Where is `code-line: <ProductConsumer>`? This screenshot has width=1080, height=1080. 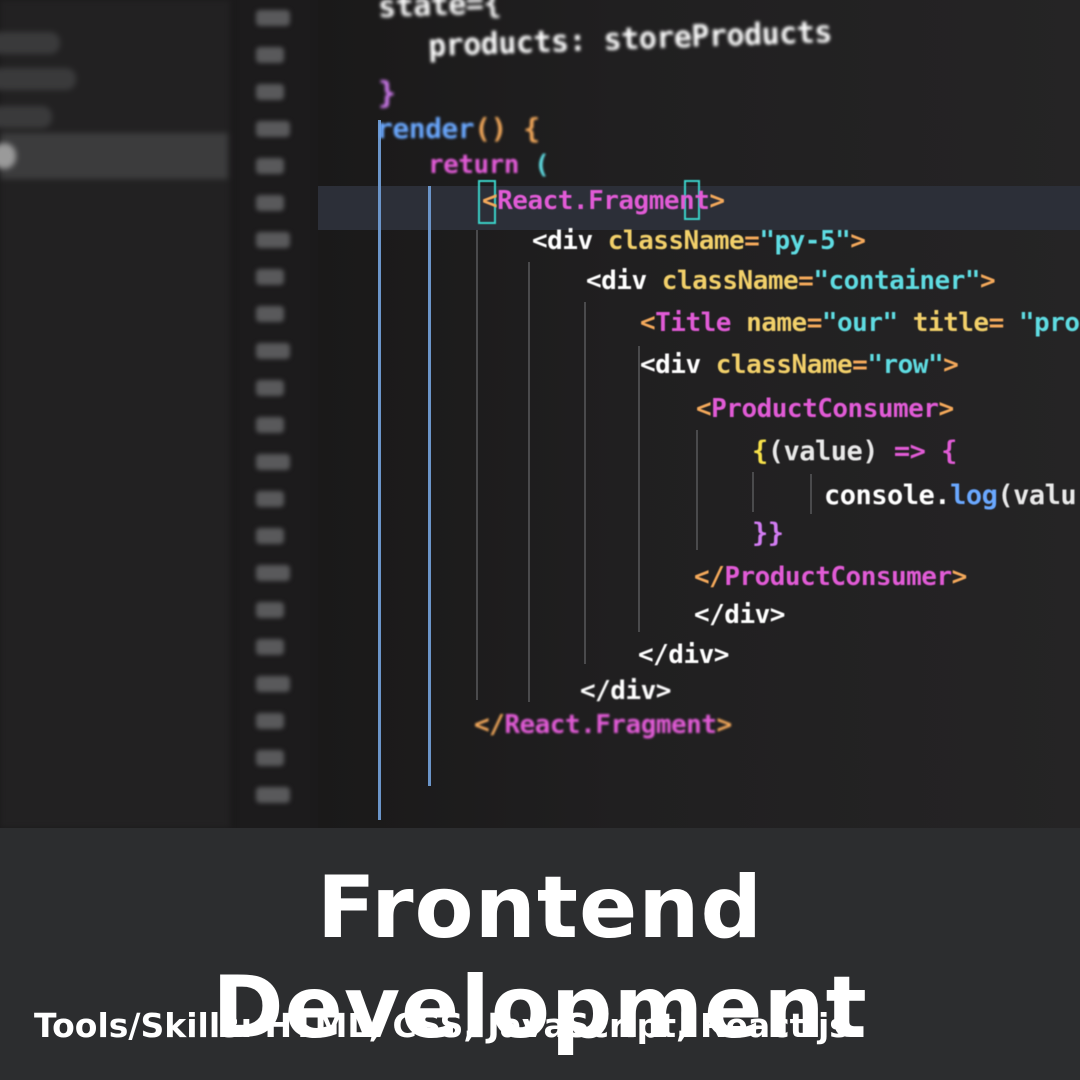
code-line: <ProductConsumer> is located at coordinates (825, 409).